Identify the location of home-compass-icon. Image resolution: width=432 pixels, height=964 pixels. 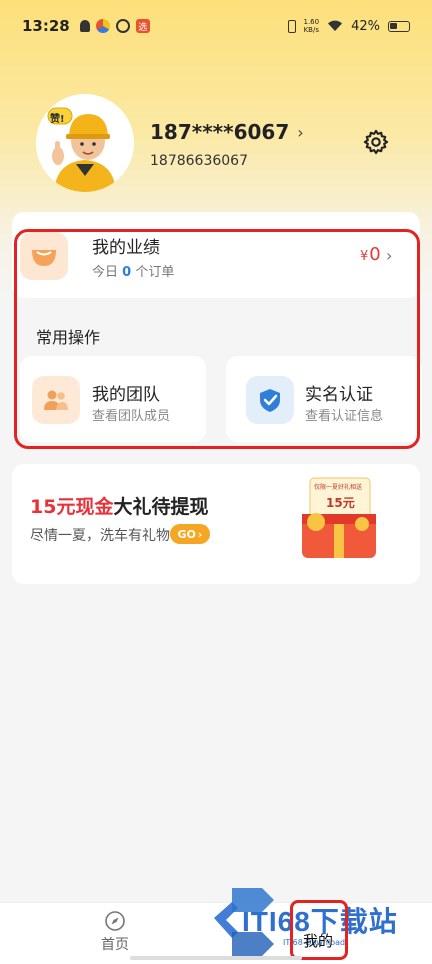
(115, 921).